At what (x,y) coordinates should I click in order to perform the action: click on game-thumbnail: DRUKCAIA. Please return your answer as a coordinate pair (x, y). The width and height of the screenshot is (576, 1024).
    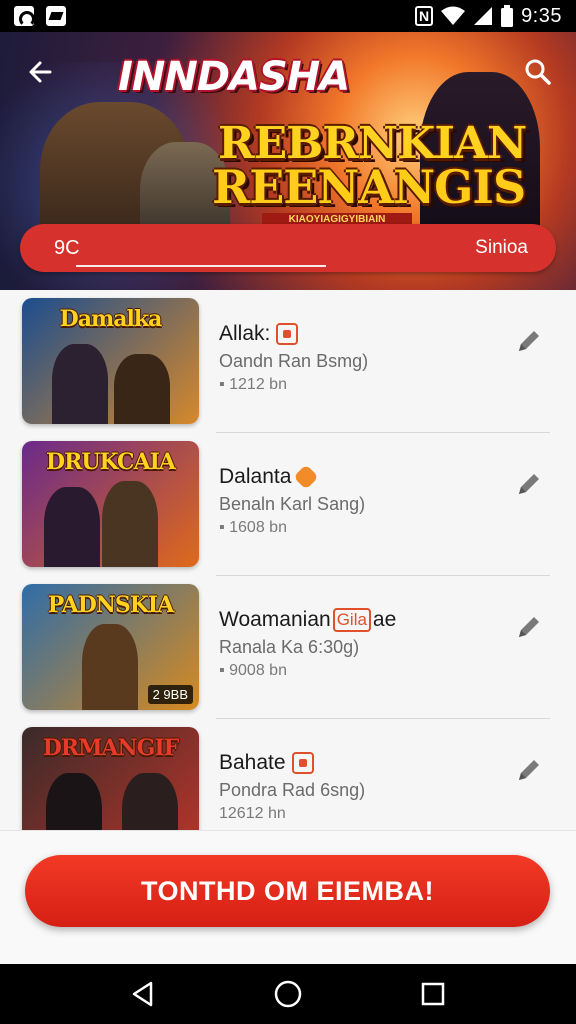
    Looking at the image, I should click on (110, 504).